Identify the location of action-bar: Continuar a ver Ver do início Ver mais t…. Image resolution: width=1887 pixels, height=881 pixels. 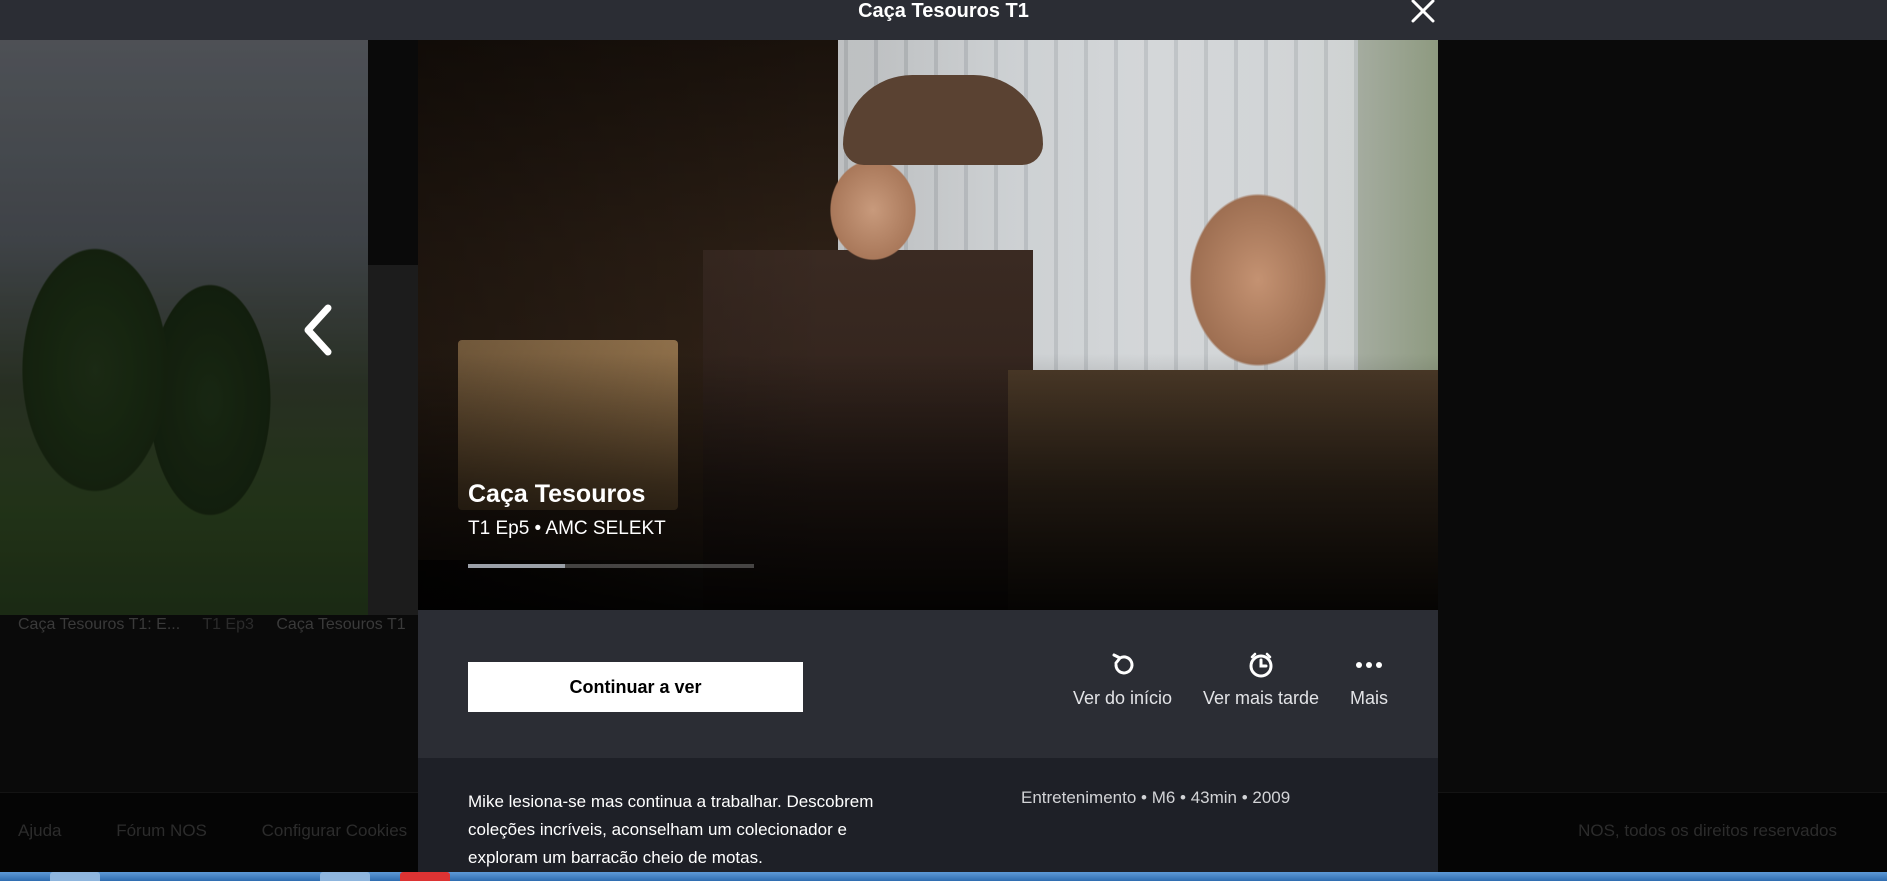
(928, 684).